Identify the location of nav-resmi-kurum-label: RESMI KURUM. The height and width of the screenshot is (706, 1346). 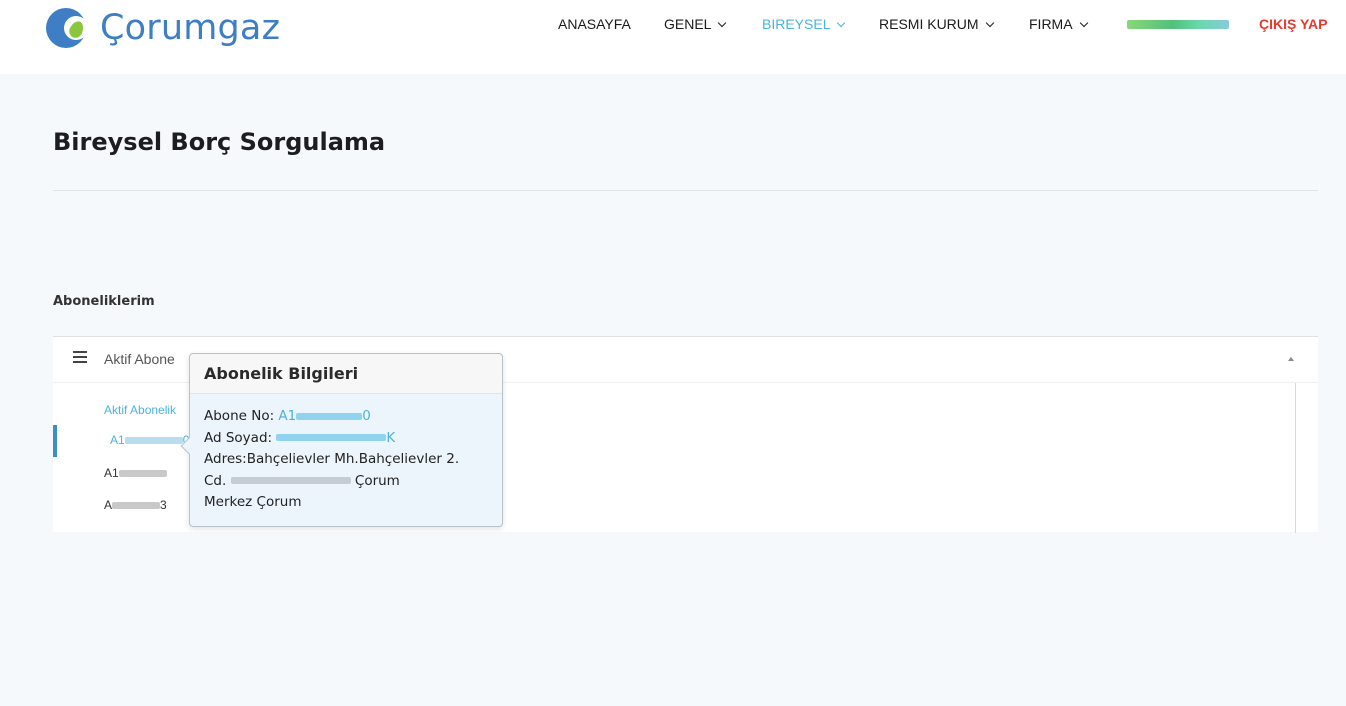
(929, 24).